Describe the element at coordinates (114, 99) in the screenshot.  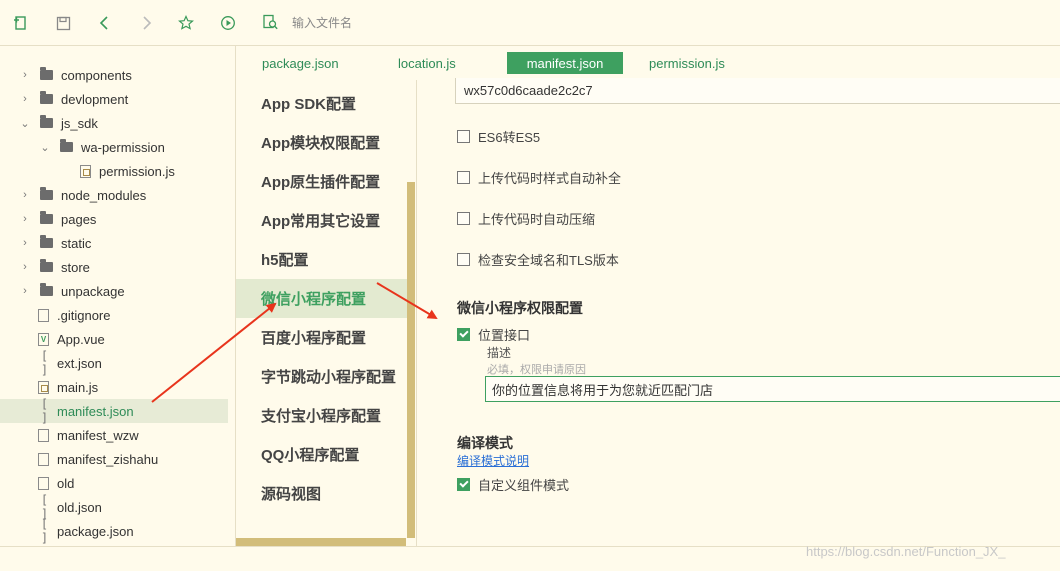
I see `tree-item-devlopment: › devlopment` at that location.